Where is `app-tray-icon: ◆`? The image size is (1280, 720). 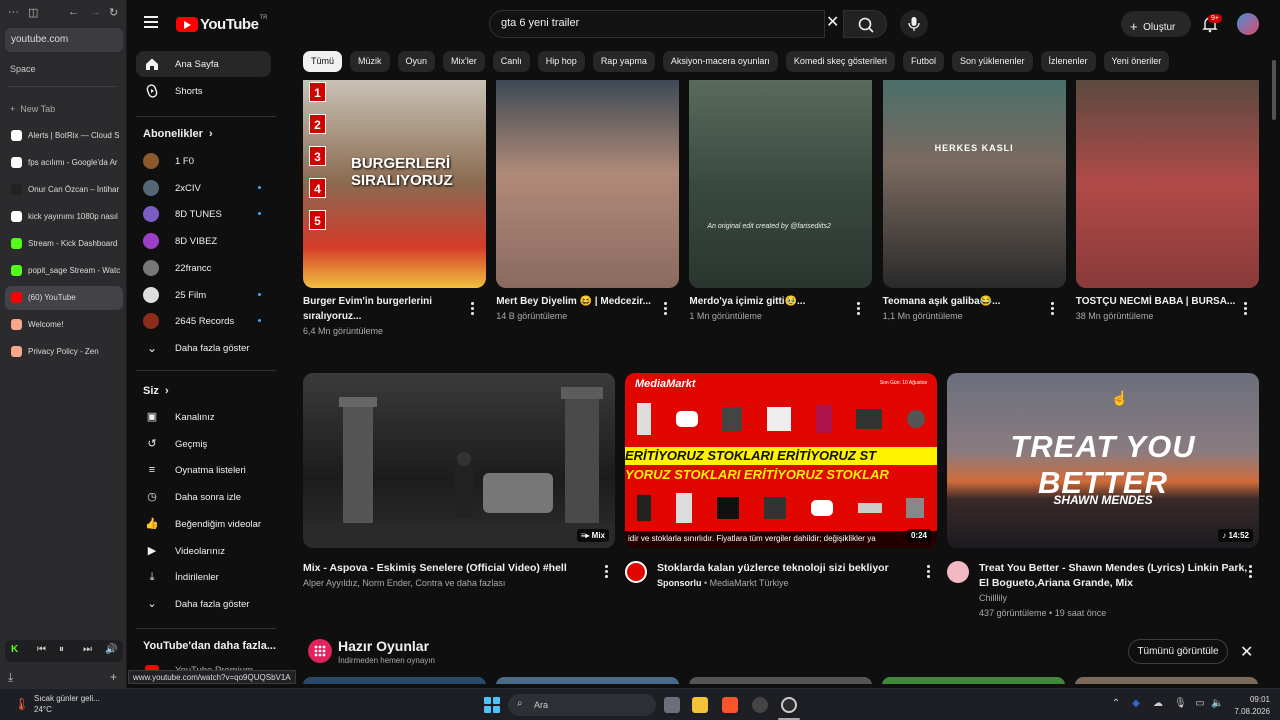
app-tray-icon: ◆ is located at coordinates (1136, 704).